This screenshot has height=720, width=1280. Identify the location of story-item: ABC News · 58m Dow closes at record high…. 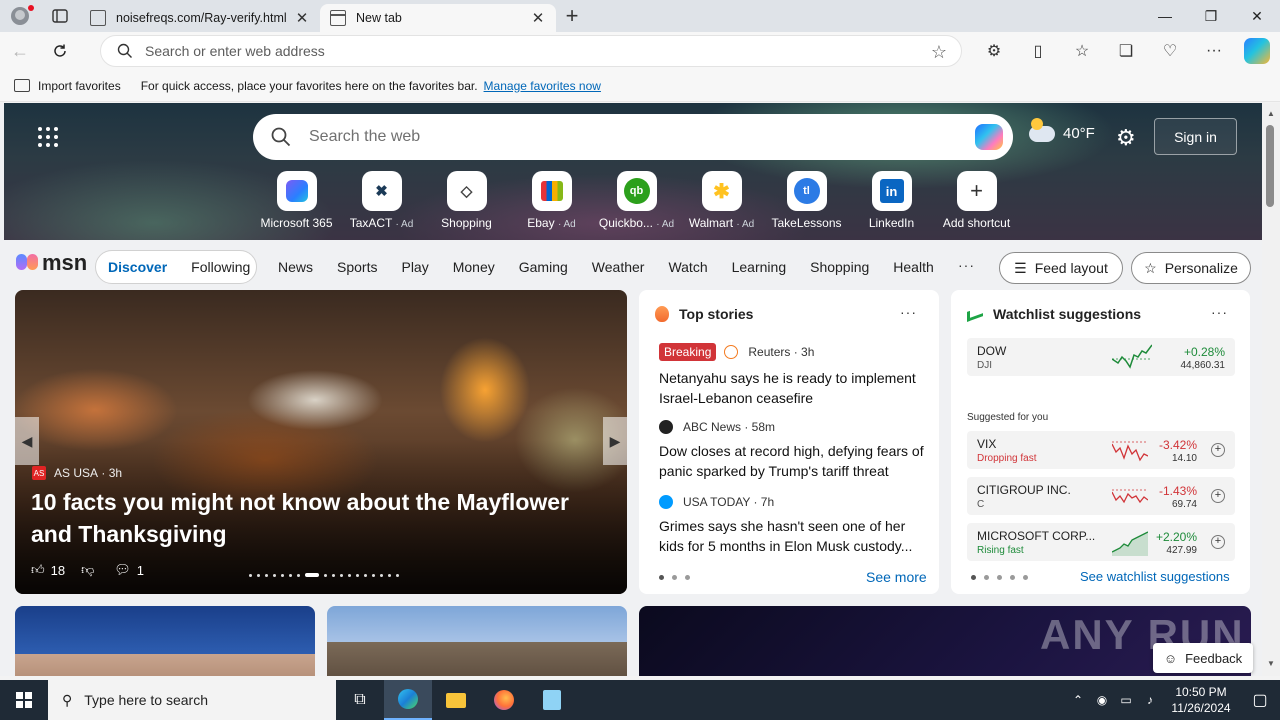
(794, 450).